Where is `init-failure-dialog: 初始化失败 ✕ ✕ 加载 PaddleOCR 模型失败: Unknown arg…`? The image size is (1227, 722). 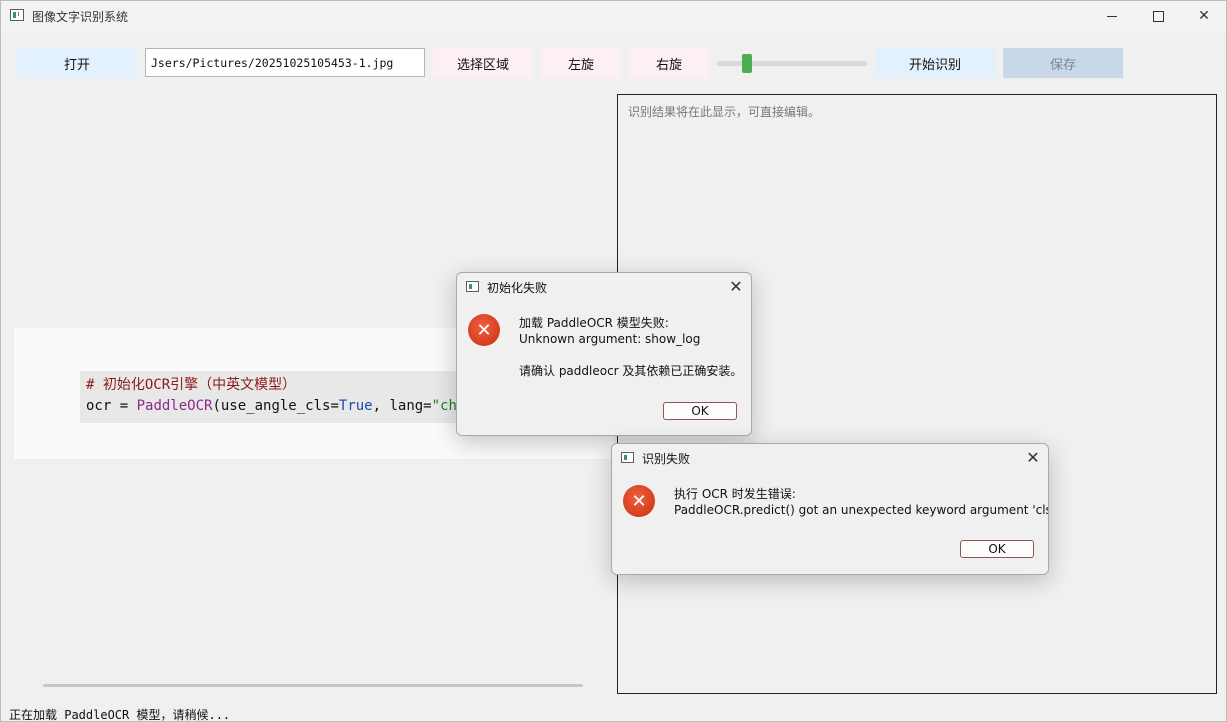
init-failure-dialog: 初始化失败 ✕ ✕ 加载 PaddleOCR 模型失败: Unknown arg… is located at coordinates (604, 354).